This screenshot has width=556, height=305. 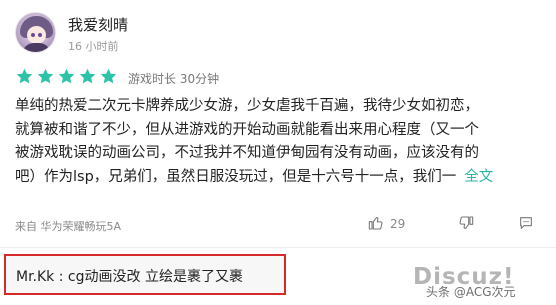 I want to click on dislike-button, so click(x=466, y=225).